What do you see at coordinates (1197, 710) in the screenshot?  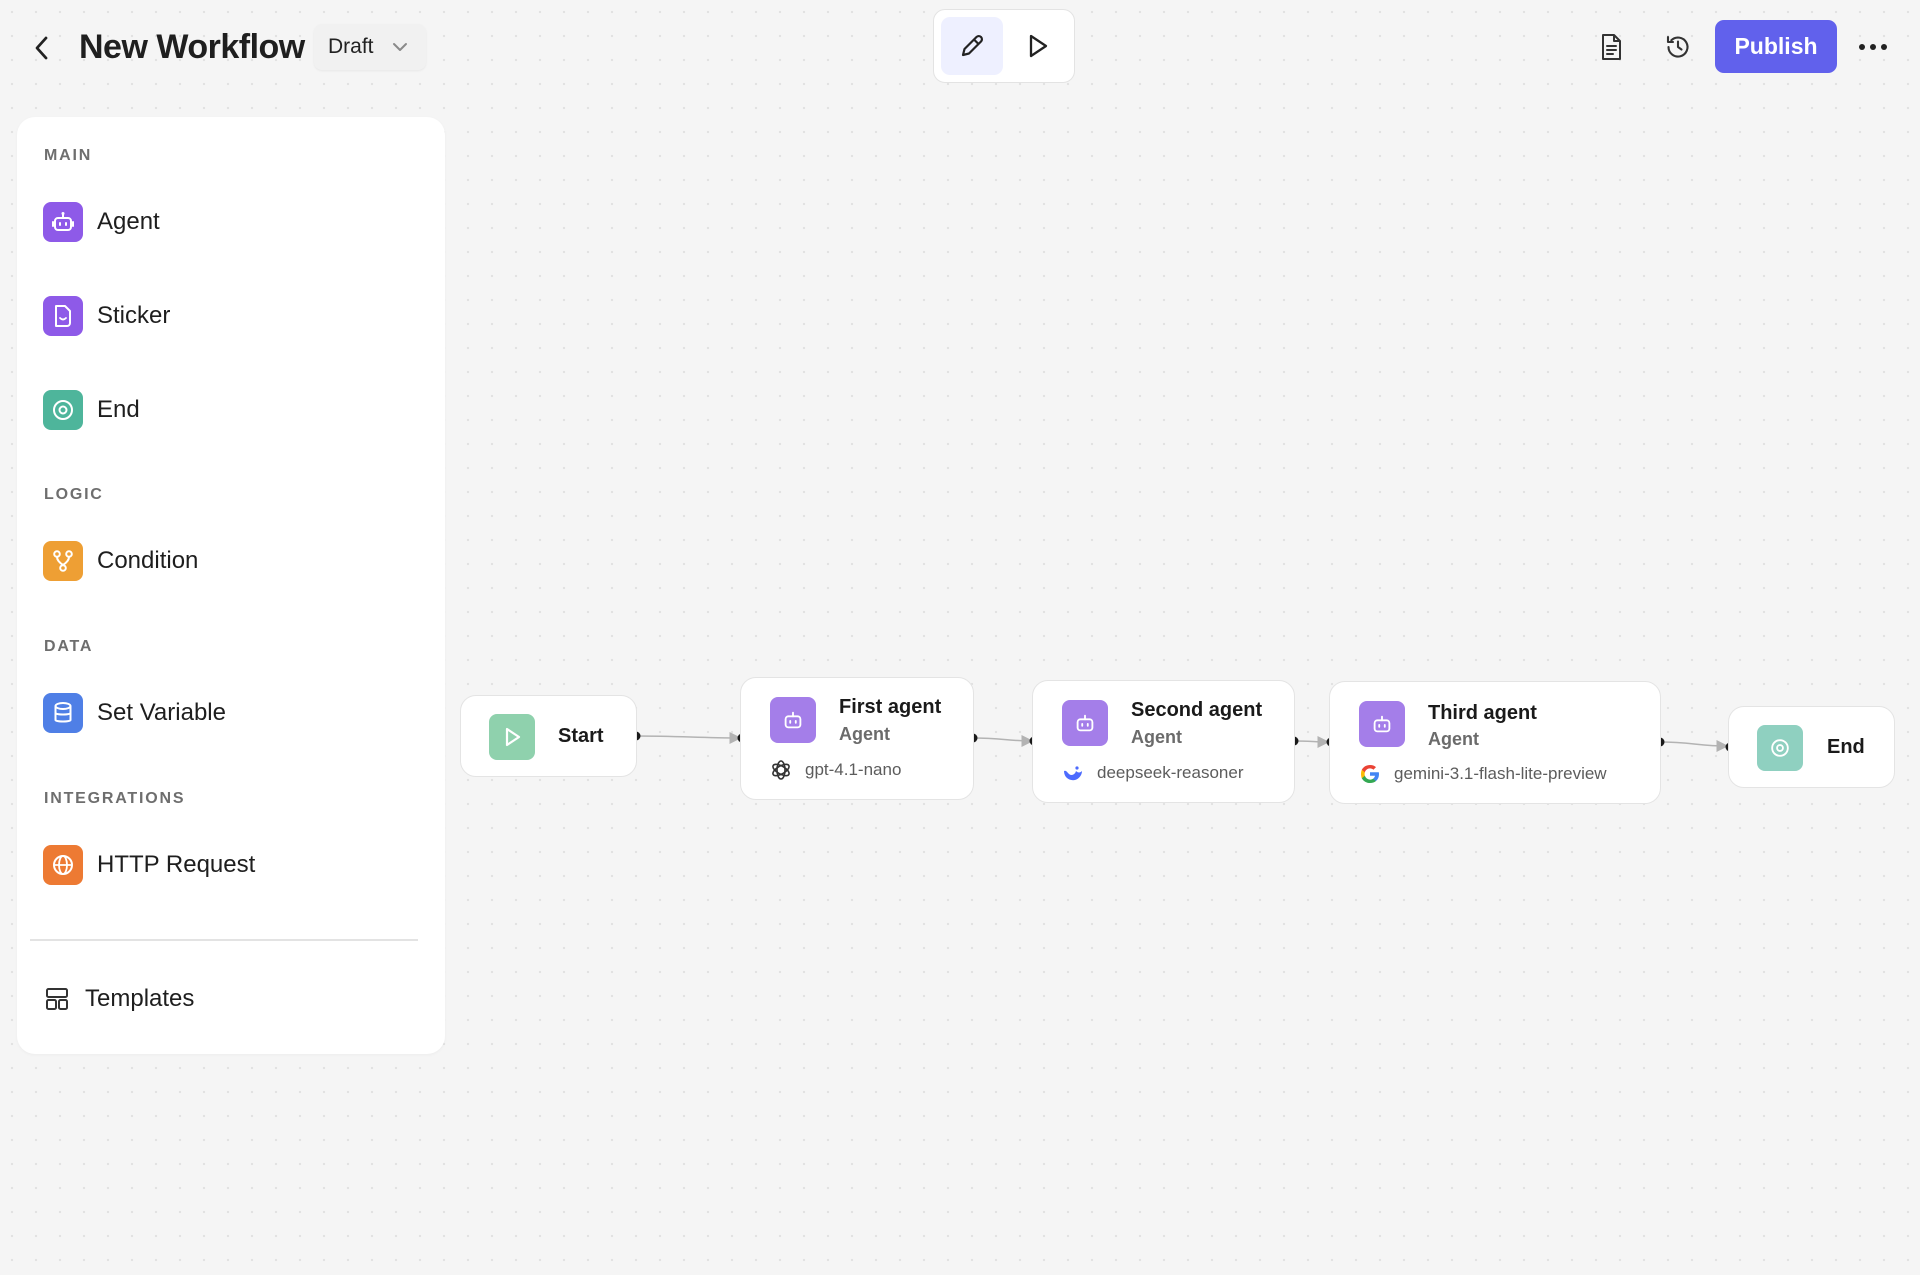 I see `node-title: Second agent` at bounding box center [1197, 710].